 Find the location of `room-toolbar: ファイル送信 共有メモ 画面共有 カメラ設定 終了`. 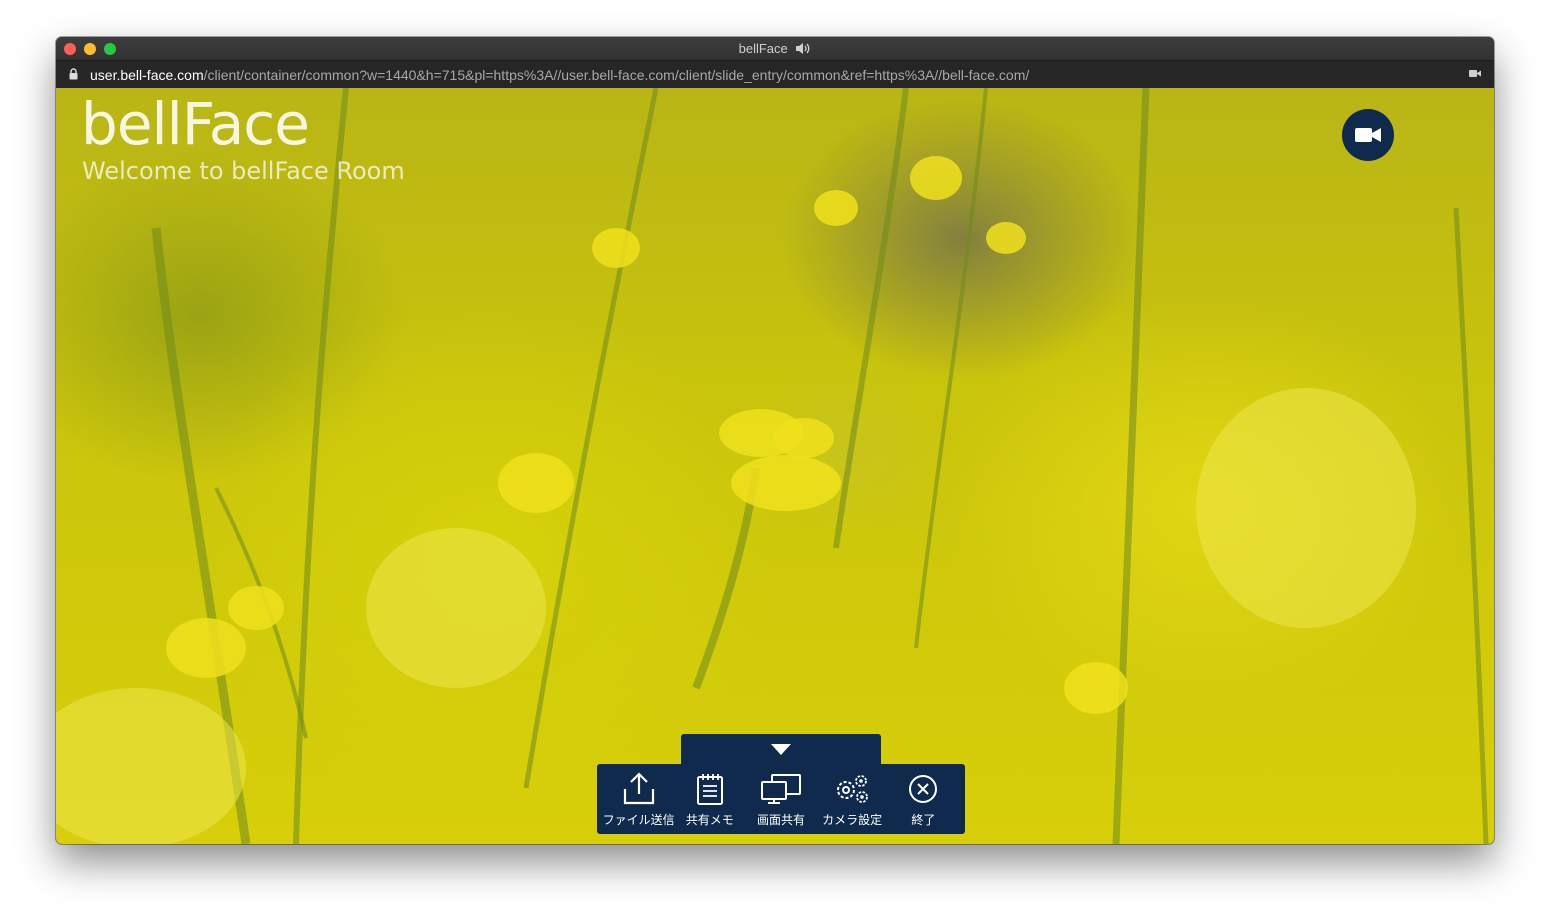

room-toolbar: ファイル送信 共有メモ 画面共有 カメラ設定 終了 is located at coordinates (781, 799).